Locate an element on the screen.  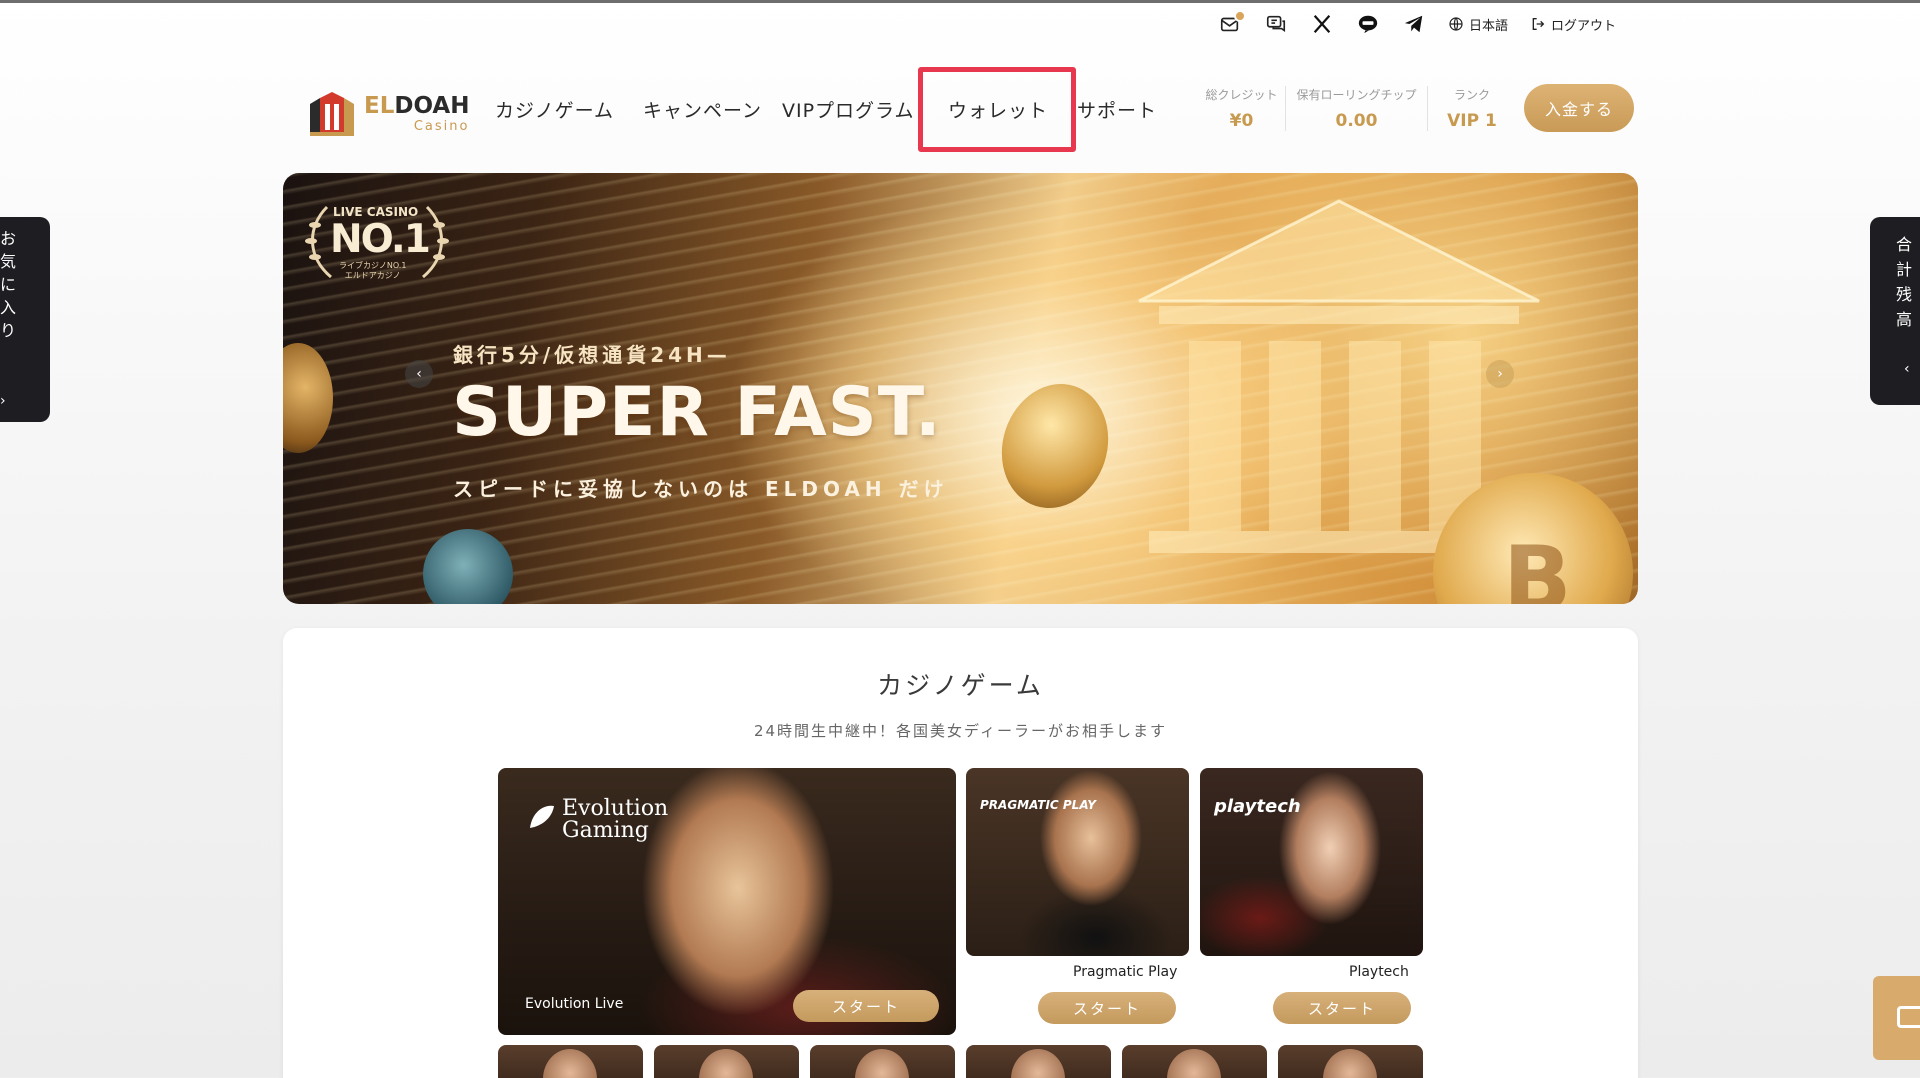
card-label-playtech: Playtech is located at coordinates (1379, 972).